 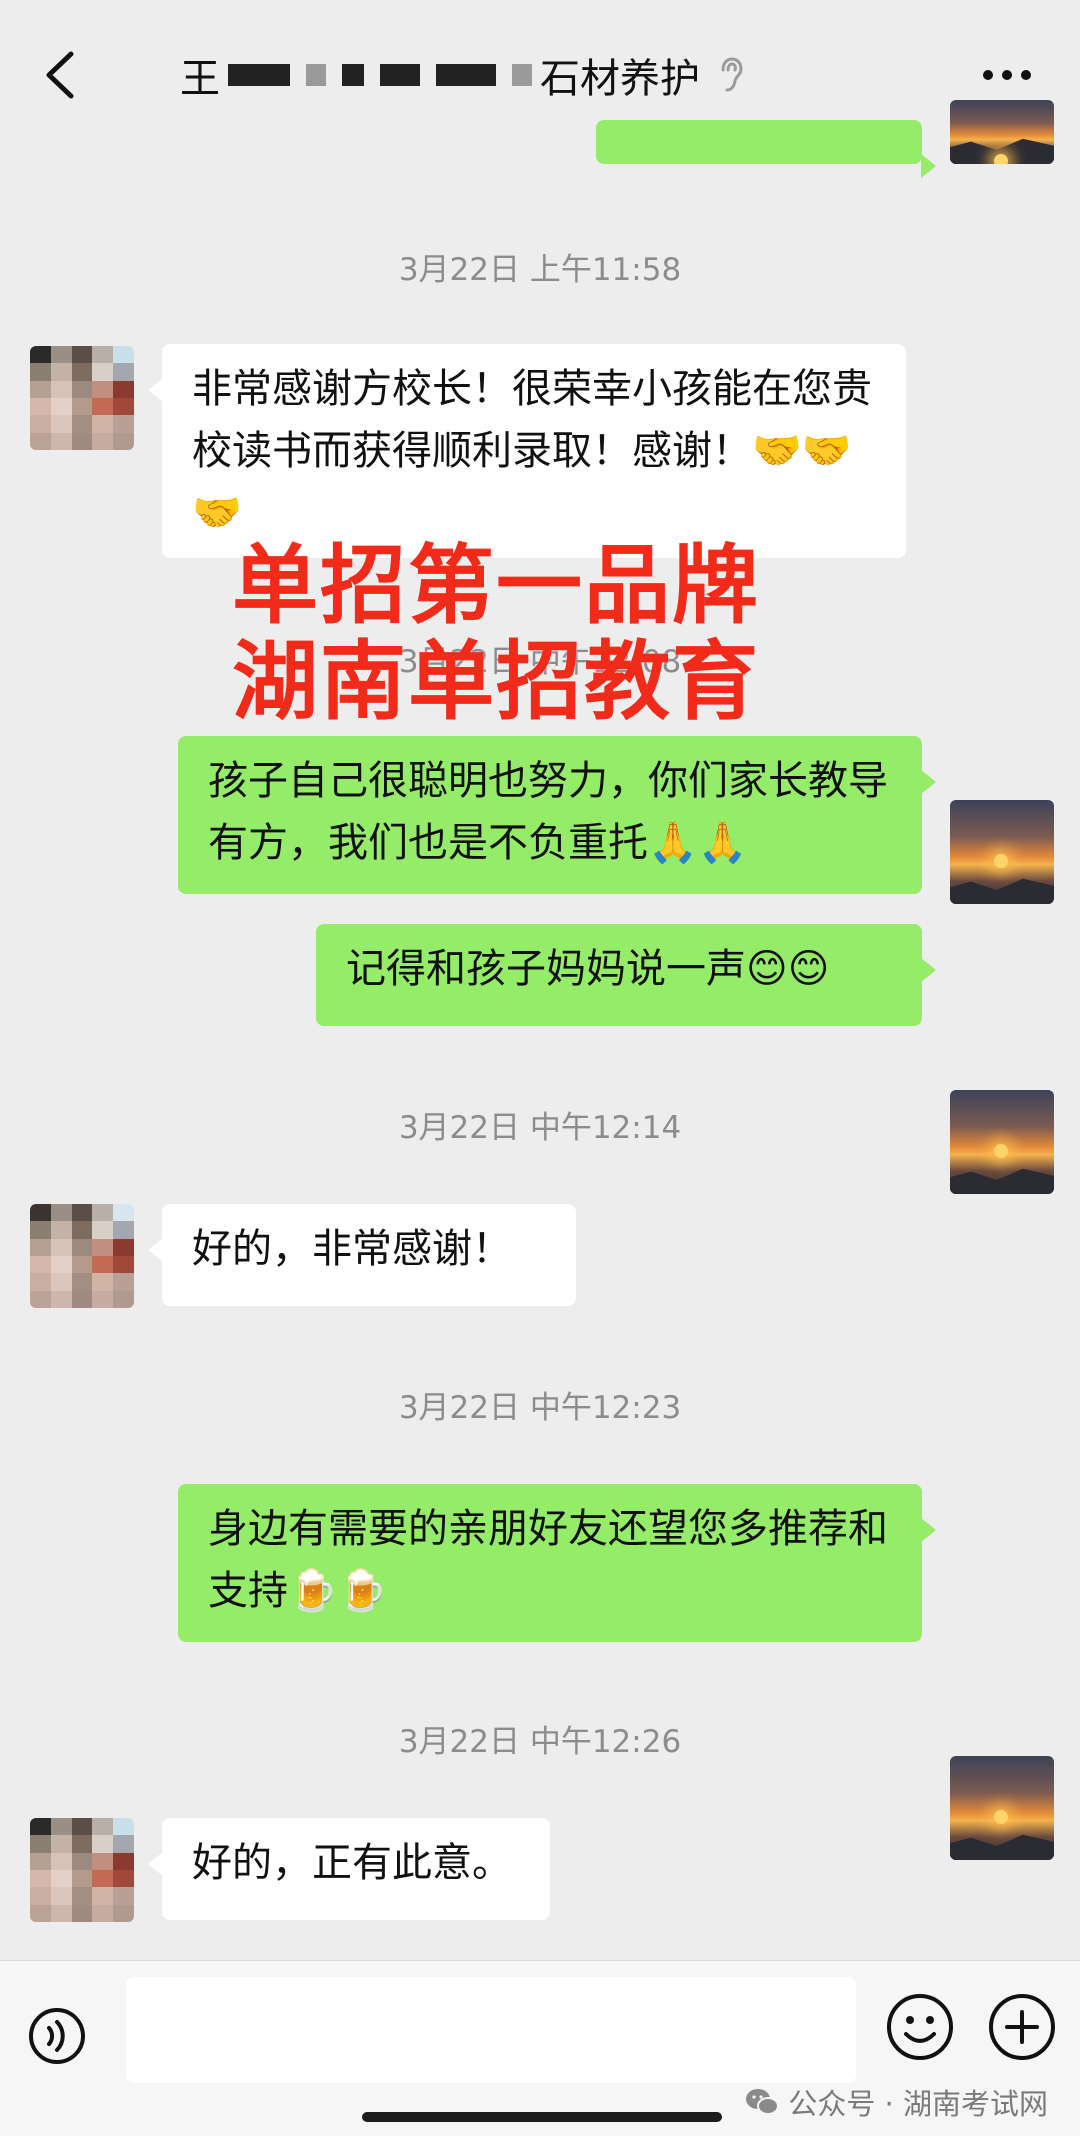 I want to click on message-bubble-sent: 孩子自己很聪明也努力，你们家长教导有方，我们也是不负重托🙏🙏, so click(x=557, y=815).